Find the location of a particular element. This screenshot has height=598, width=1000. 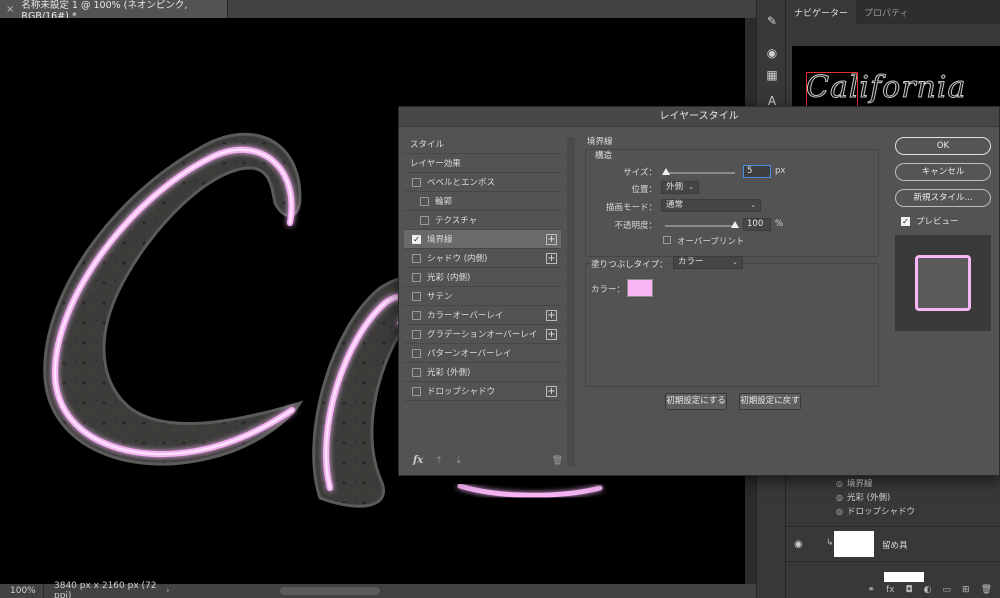

chevron-down-icon: ⌄ is located at coordinates (735, 262).